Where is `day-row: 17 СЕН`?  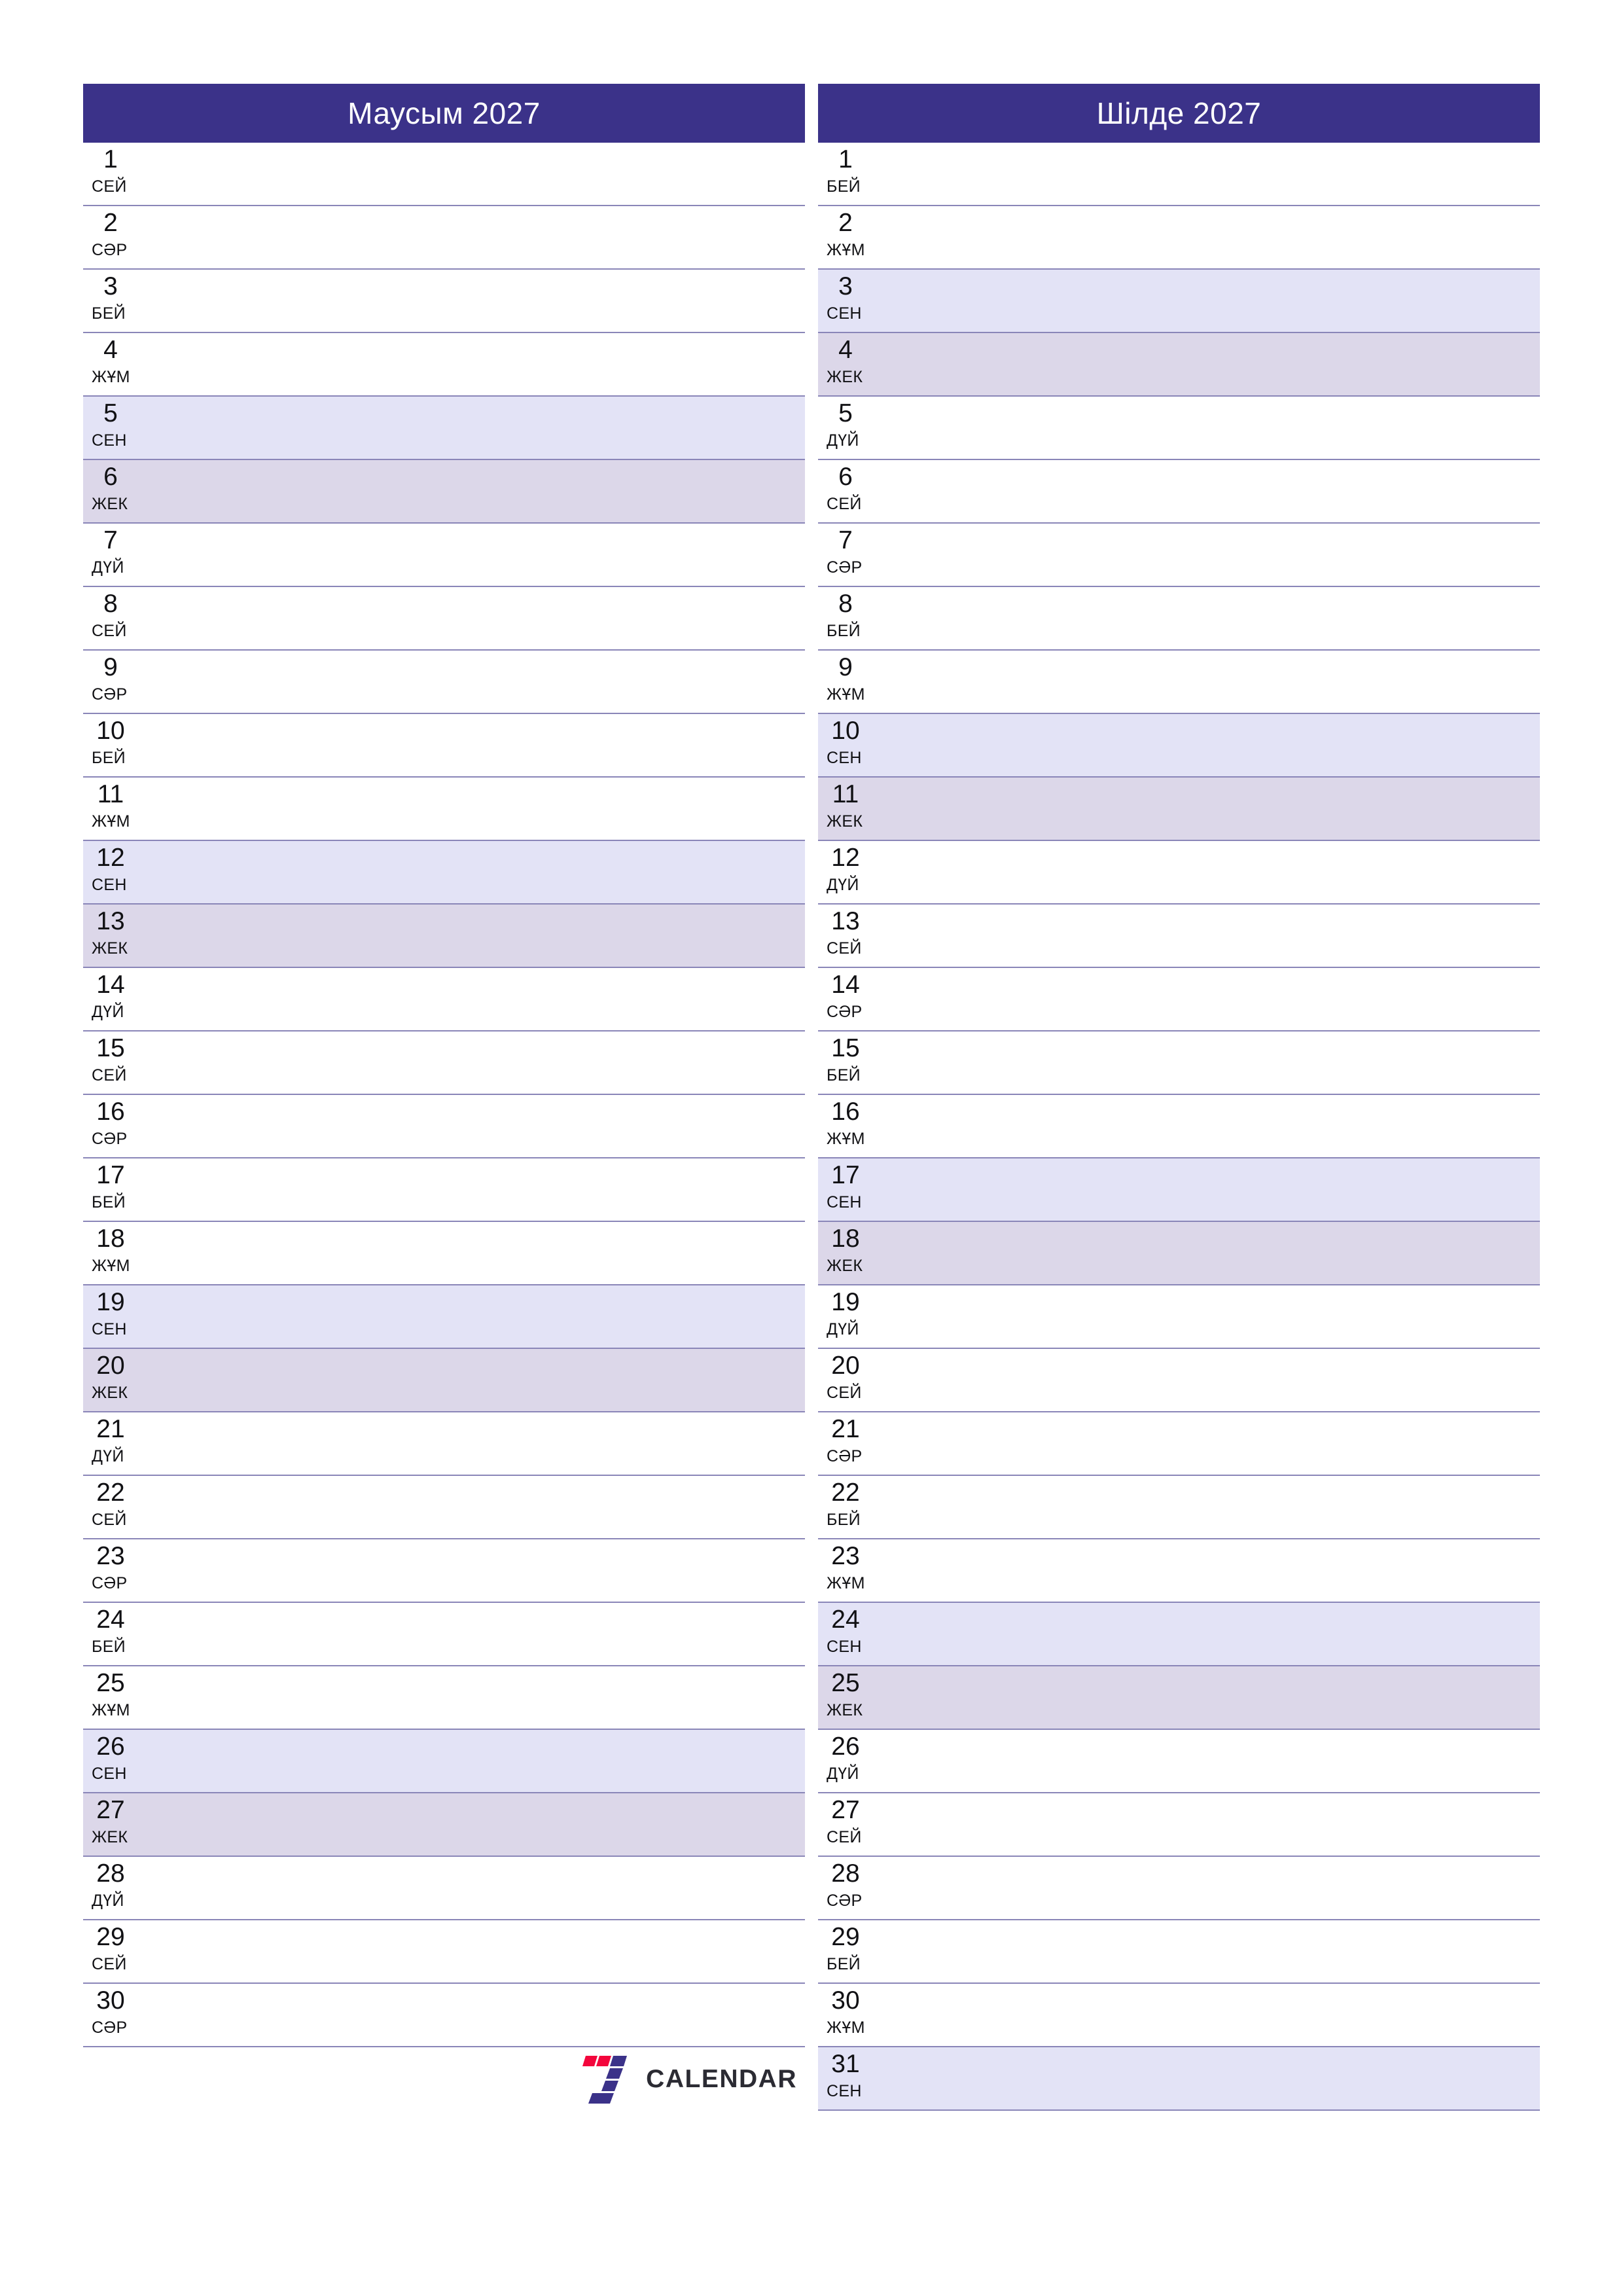 day-row: 17 СЕН is located at coordinates (1179, 1190).